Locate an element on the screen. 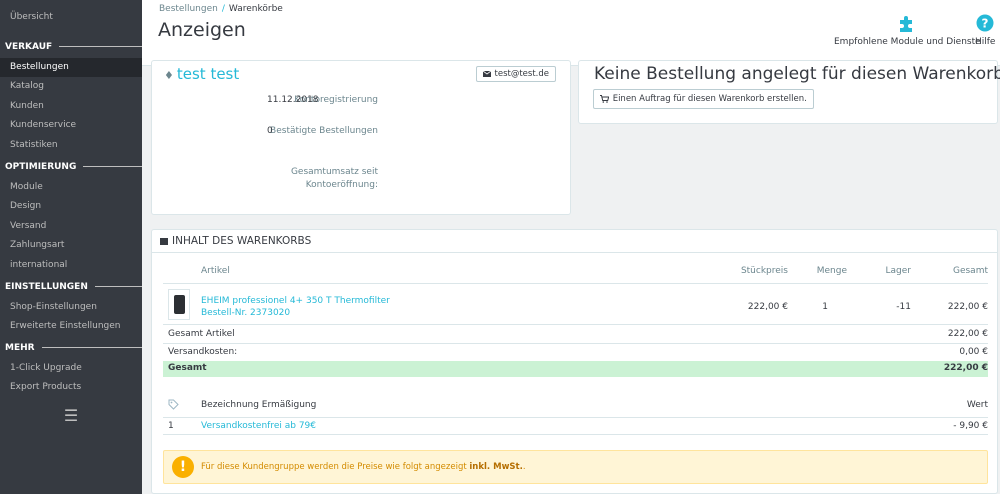 The height and width of the screenshot is (494, 1000). help-button: ? Hilfe is located at coordinates (985, 30).